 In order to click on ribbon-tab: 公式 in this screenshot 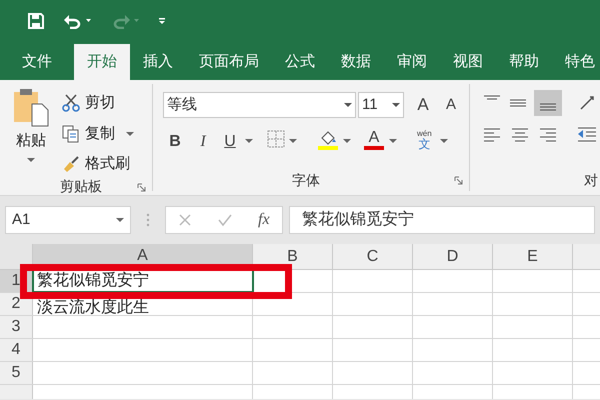, I will do `click(300, 62)`.